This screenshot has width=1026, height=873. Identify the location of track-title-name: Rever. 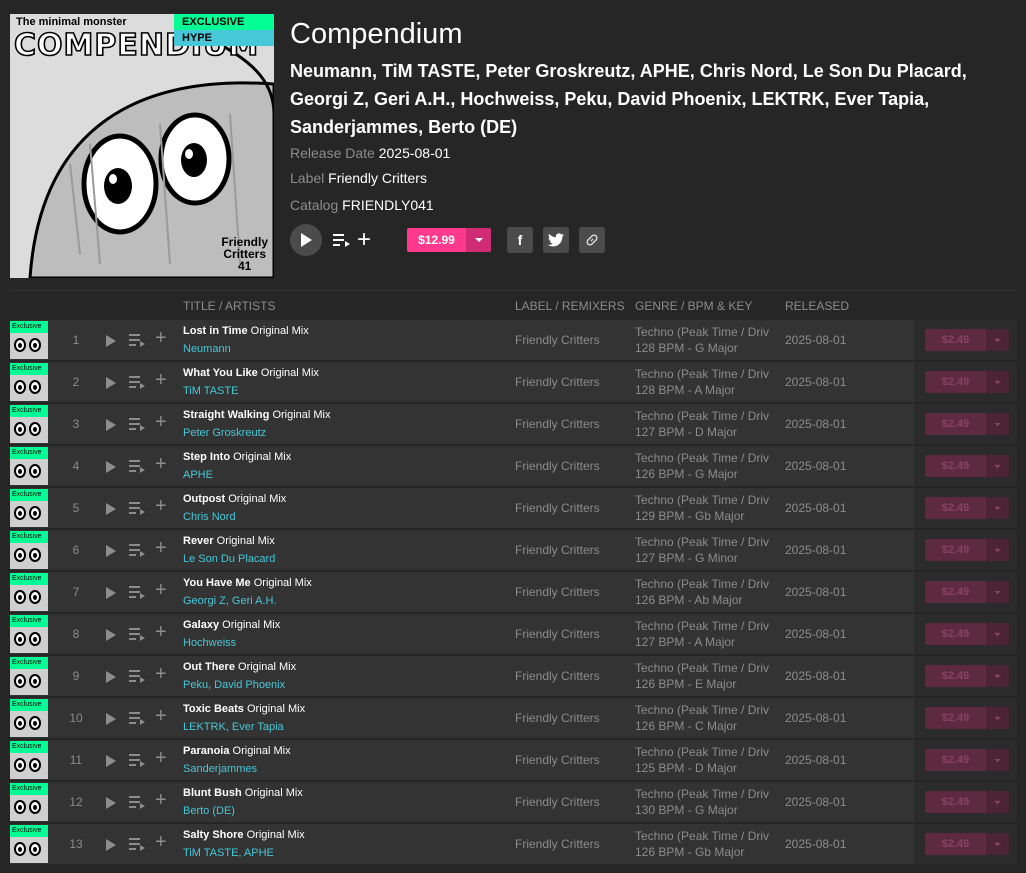
(198, 541).